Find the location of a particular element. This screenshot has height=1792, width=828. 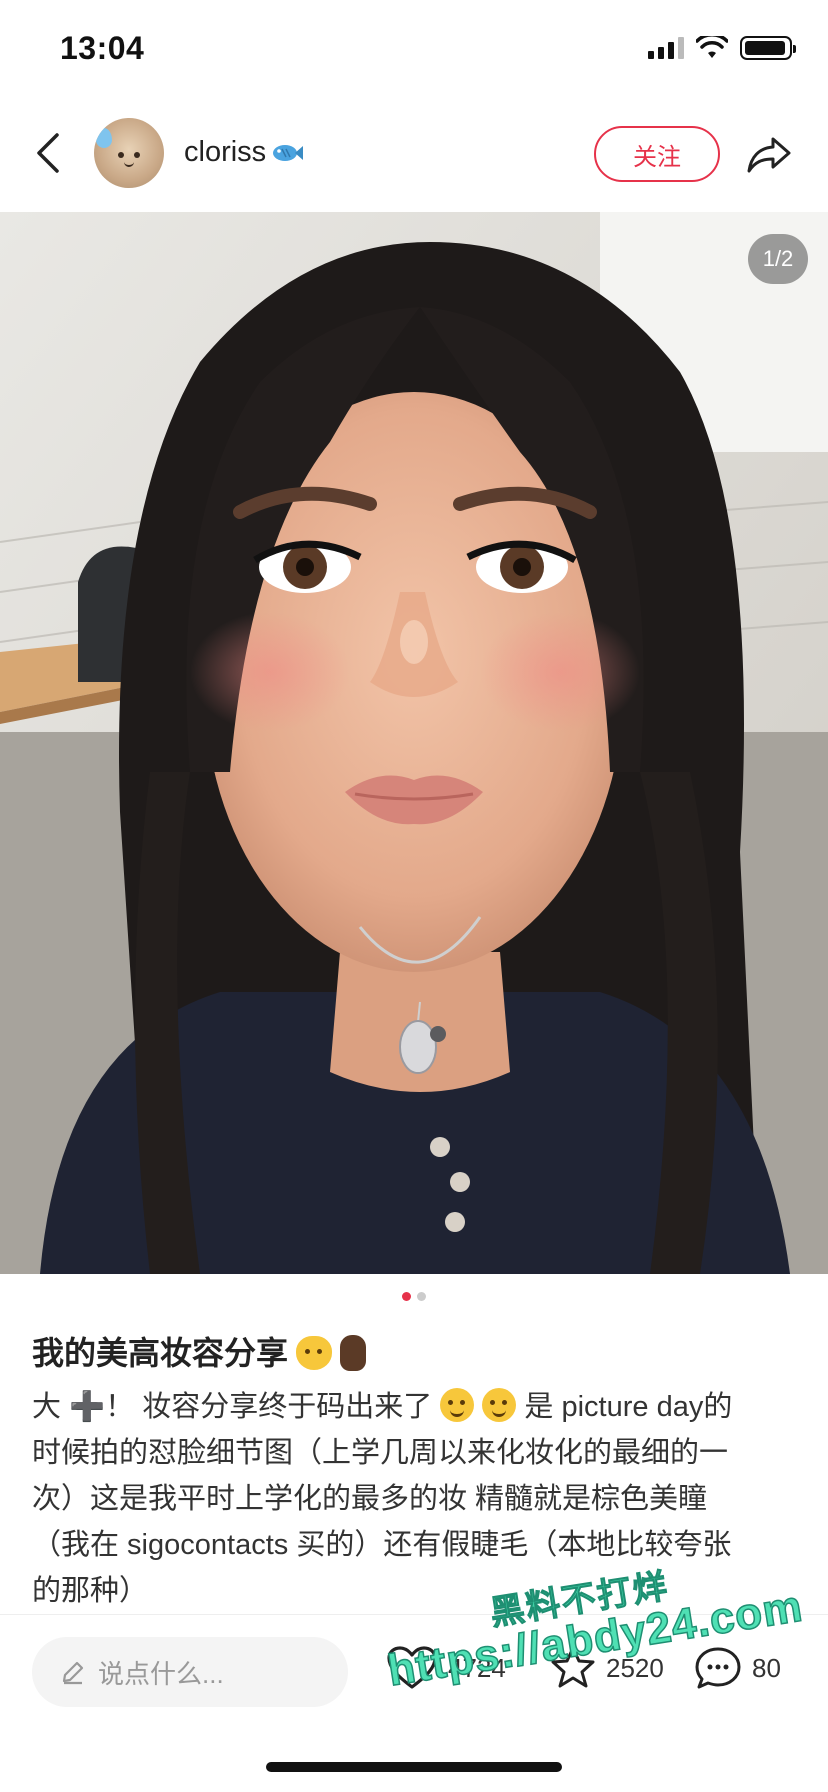

status-icons is located at coordinates (722, 48).